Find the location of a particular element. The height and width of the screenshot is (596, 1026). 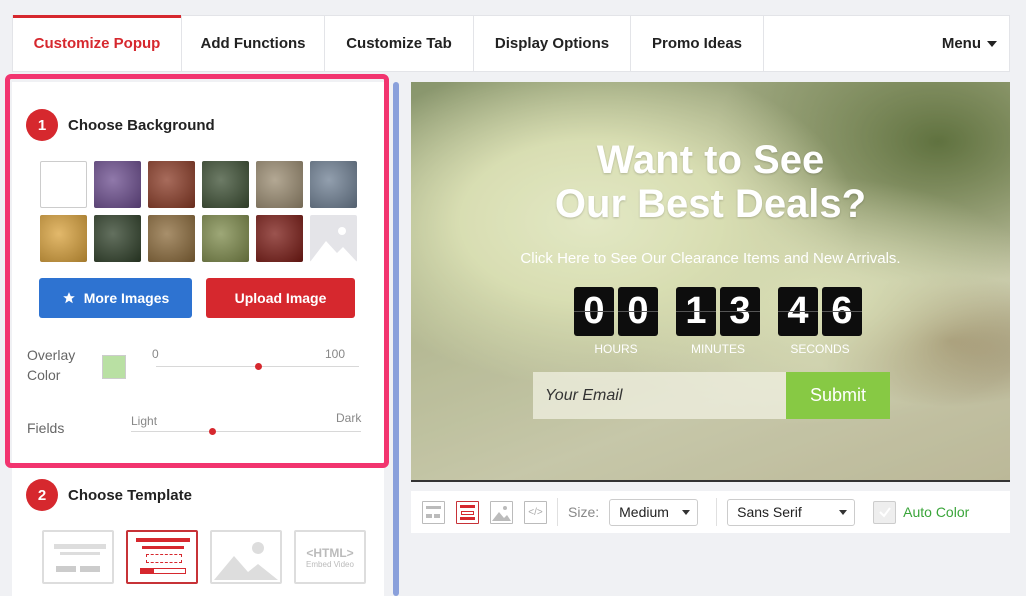

layout-basic-icon is located at coordinates (433, 512).